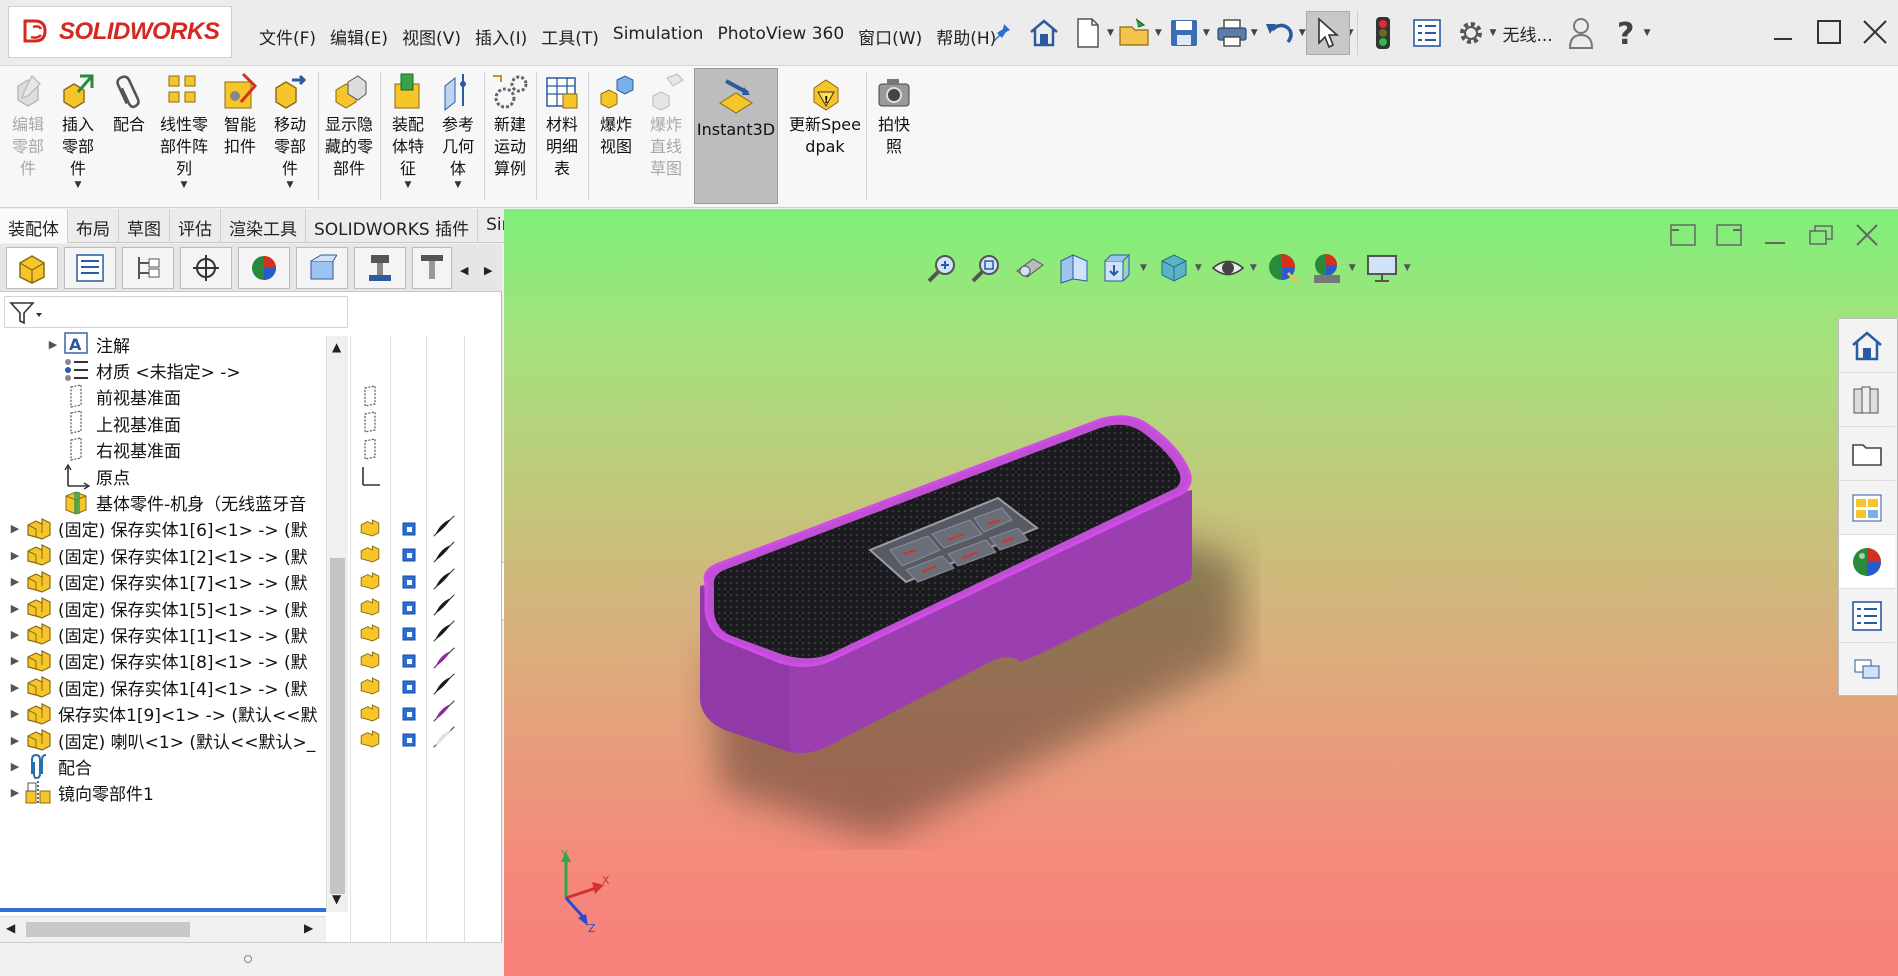 This screenshot has width=1898, height=976. Describe the element at coordinates (1867, 670) in the screenshot. I see `forum-button` at that location.